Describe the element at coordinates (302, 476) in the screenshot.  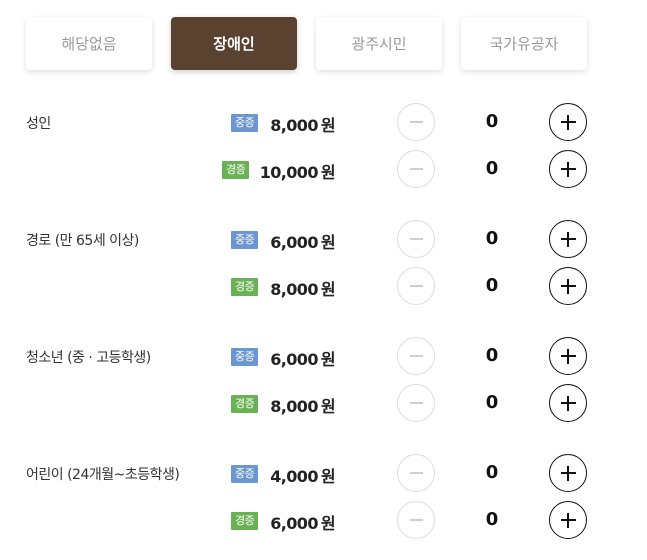
I see `ticket-price: 4,000 원` at that location.